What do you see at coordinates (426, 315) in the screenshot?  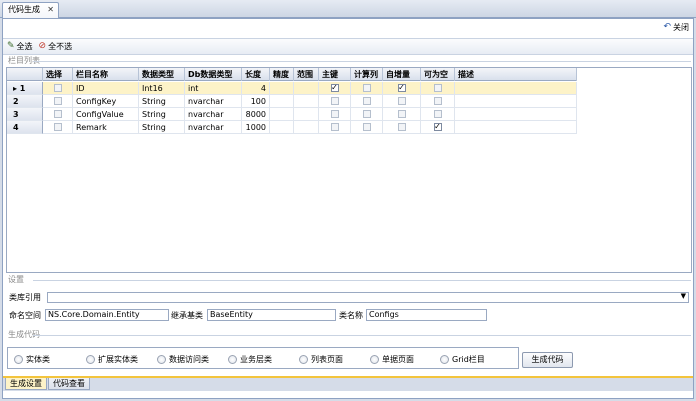 I see `class-name-input: Configs` at bounding box center [426, 315].